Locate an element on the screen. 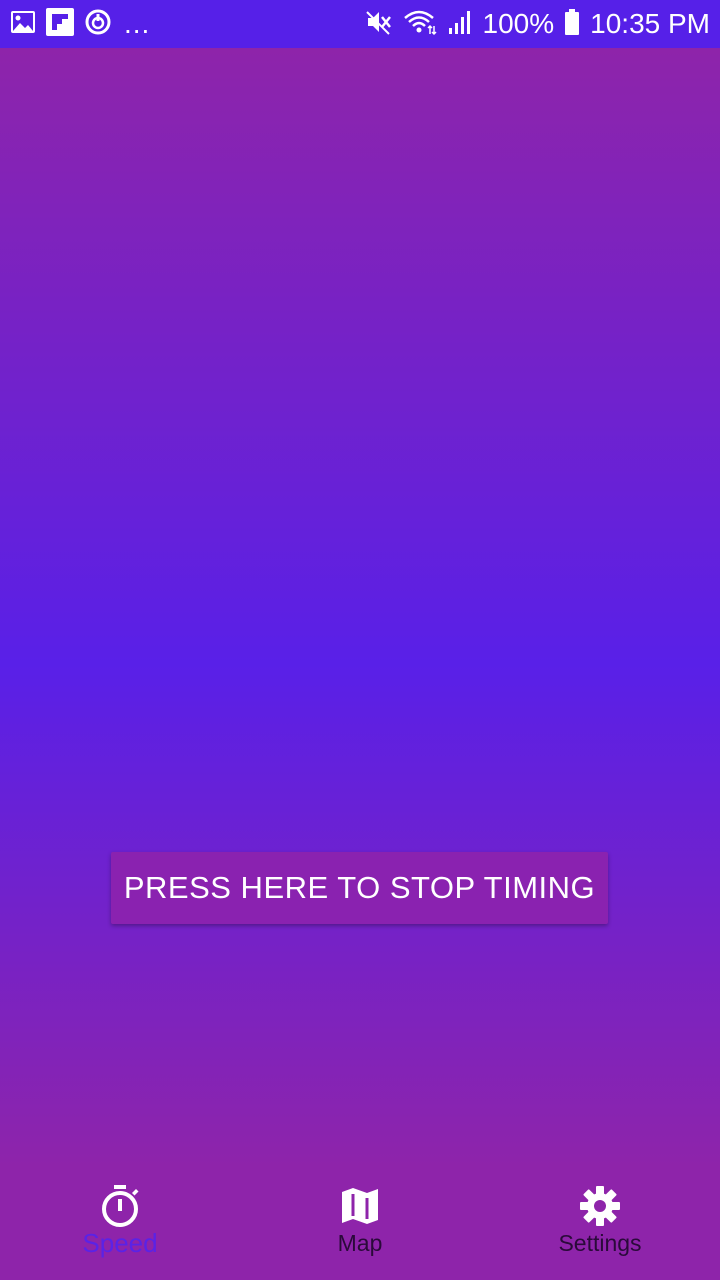 This screenshot has height=1280, width=720. battery-icon is located at coordinates (572, 24).